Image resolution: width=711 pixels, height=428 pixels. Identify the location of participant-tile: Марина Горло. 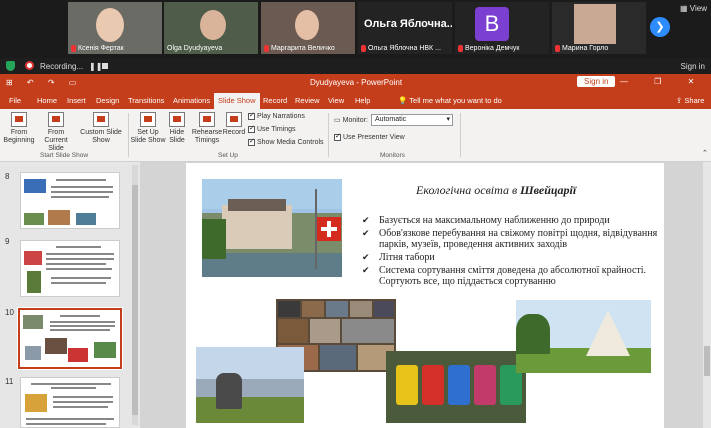
(599, 28).